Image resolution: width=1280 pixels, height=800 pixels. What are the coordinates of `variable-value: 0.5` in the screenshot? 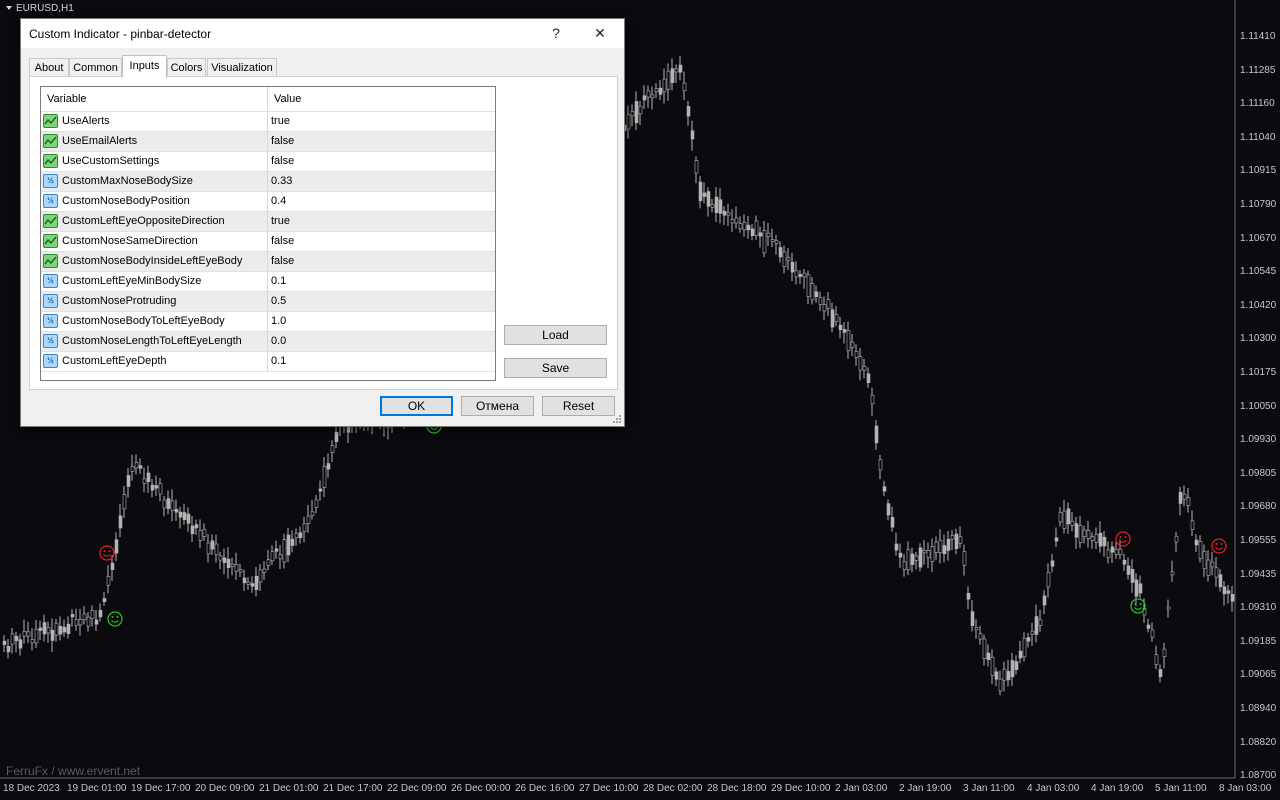 It's located at (381, 301).